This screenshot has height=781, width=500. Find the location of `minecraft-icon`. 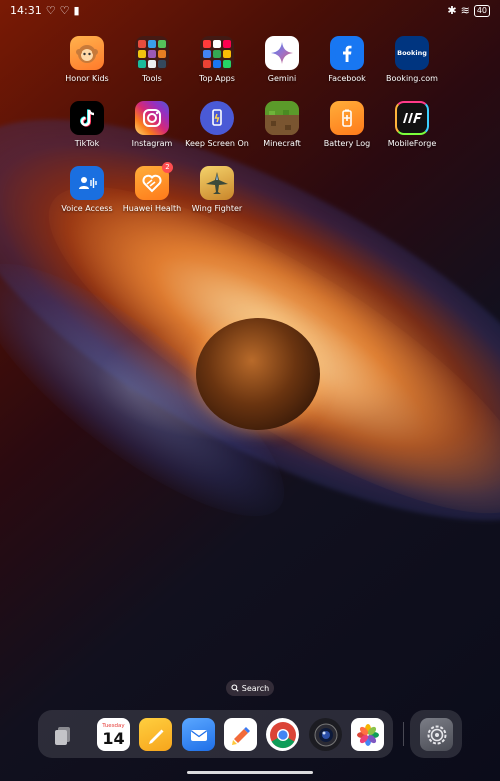

minecraft-icon is located at coordinates (282, 118).